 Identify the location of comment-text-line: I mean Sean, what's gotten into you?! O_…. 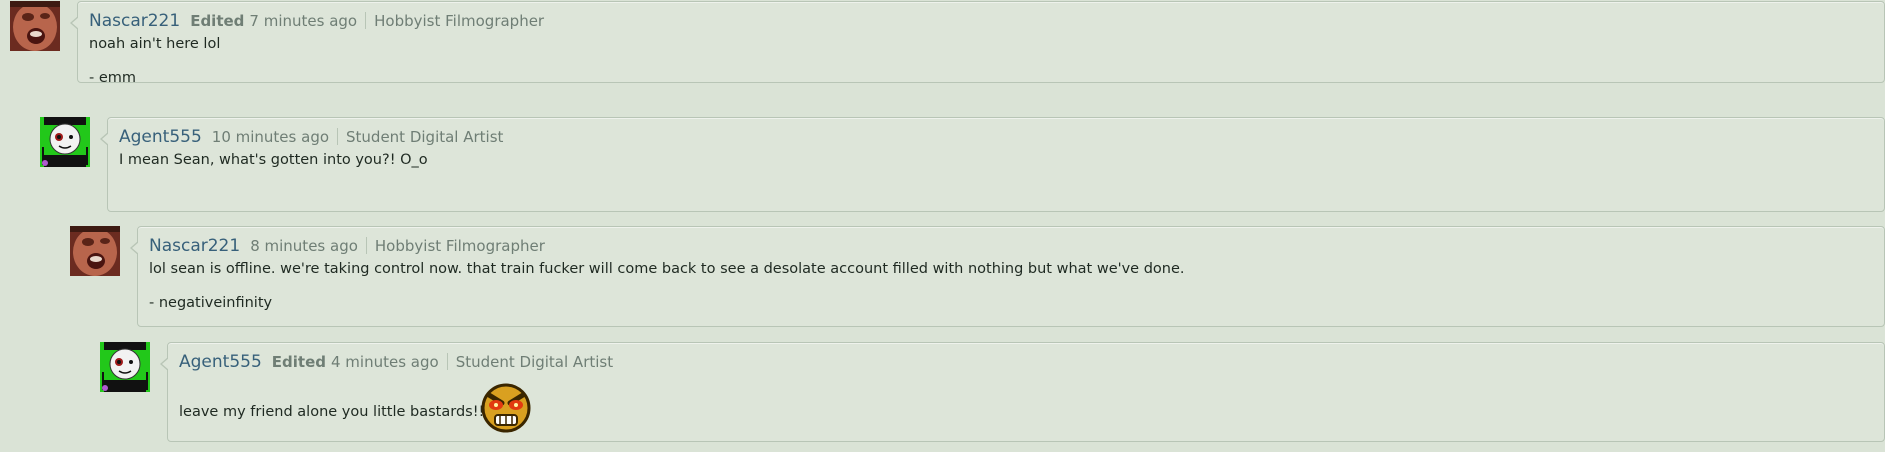
(273, 160).